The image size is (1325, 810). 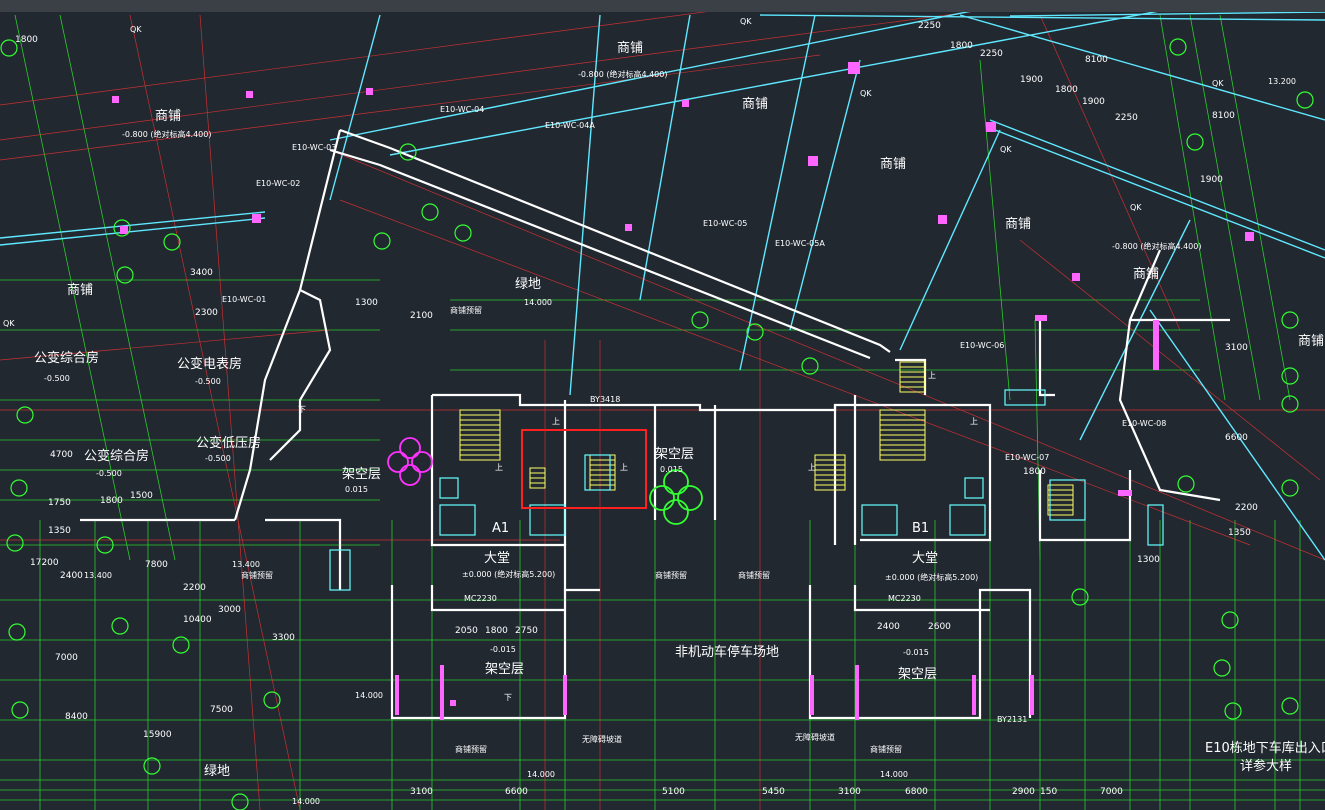 What do you see at coordinates (1027, 457) in the screenshot?
I see `wc-label: E10-WC-07` at bounding box center [1027, 457].